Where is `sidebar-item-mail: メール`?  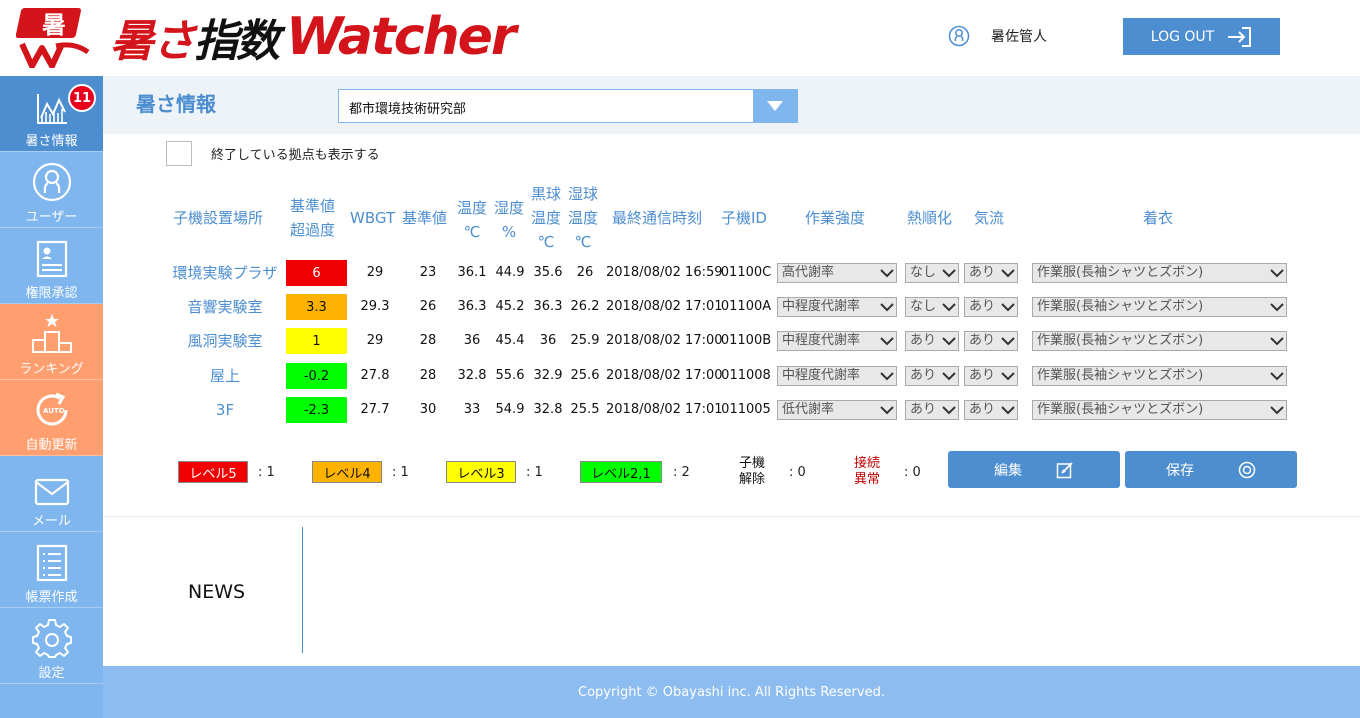 sidebar-item-mail: メール is located at coordinates (51, 494).